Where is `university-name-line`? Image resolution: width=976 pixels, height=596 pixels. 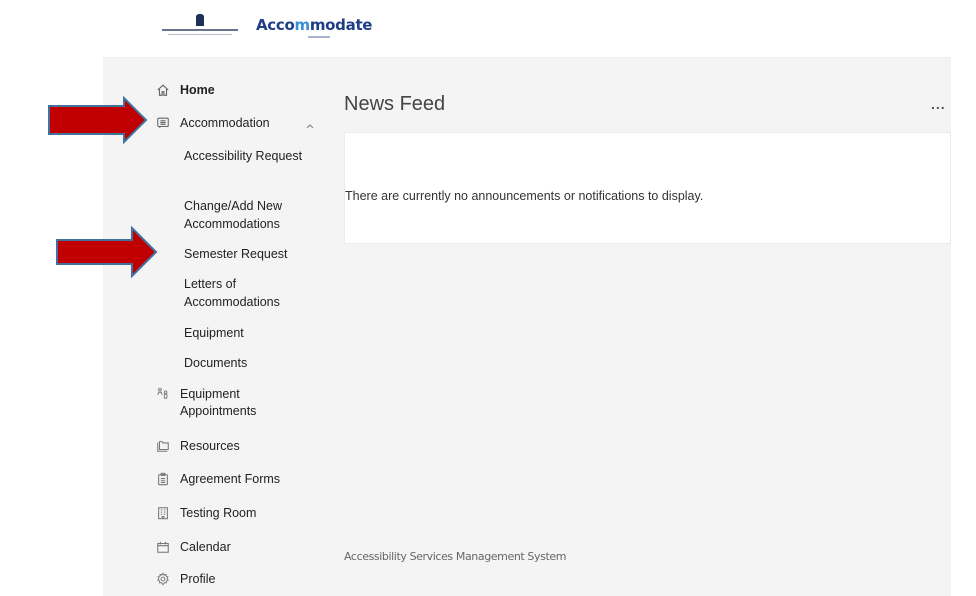
university-name-line is located at coordinates (200, 30).